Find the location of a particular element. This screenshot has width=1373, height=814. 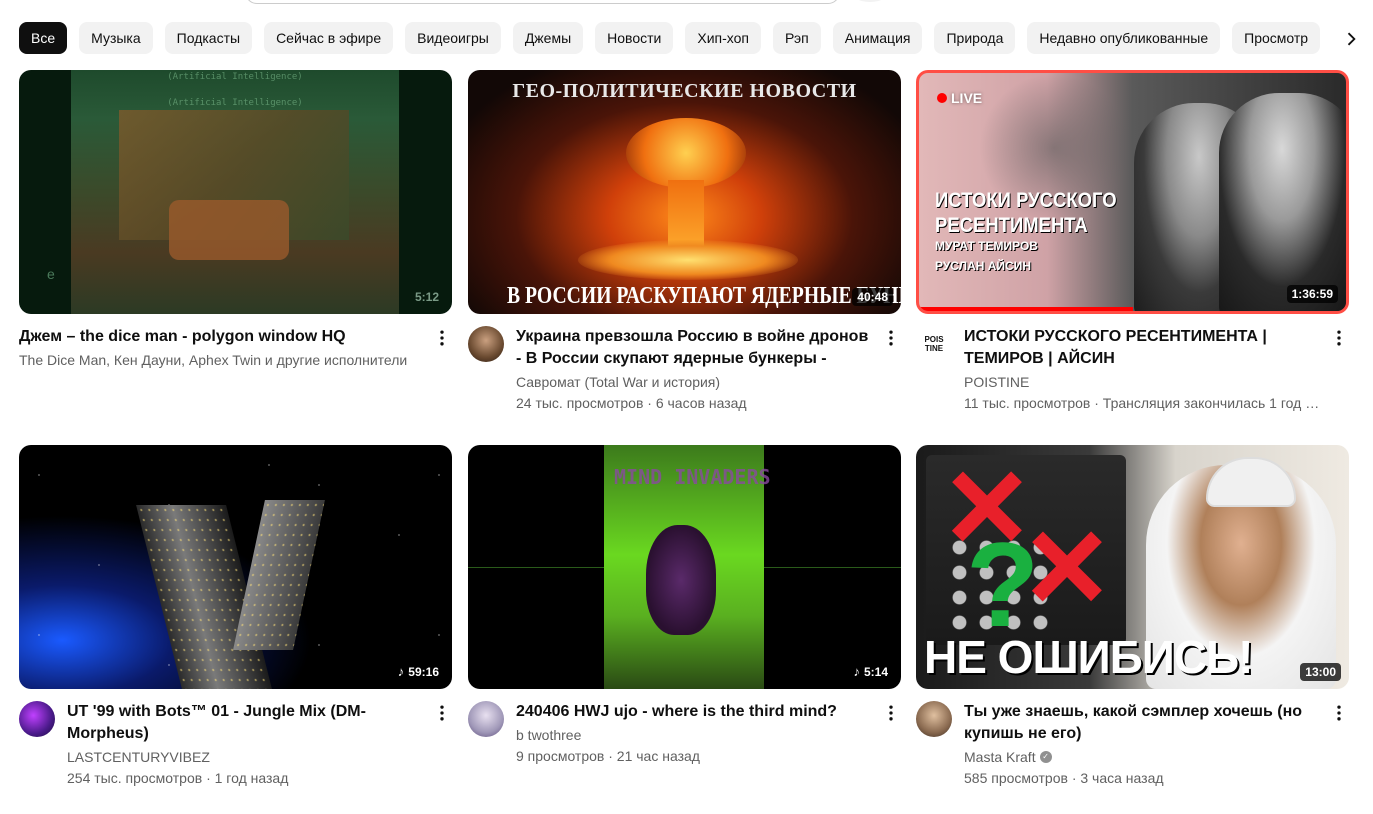

duration-badge: 5:12 is located at coordinates (426, 297).